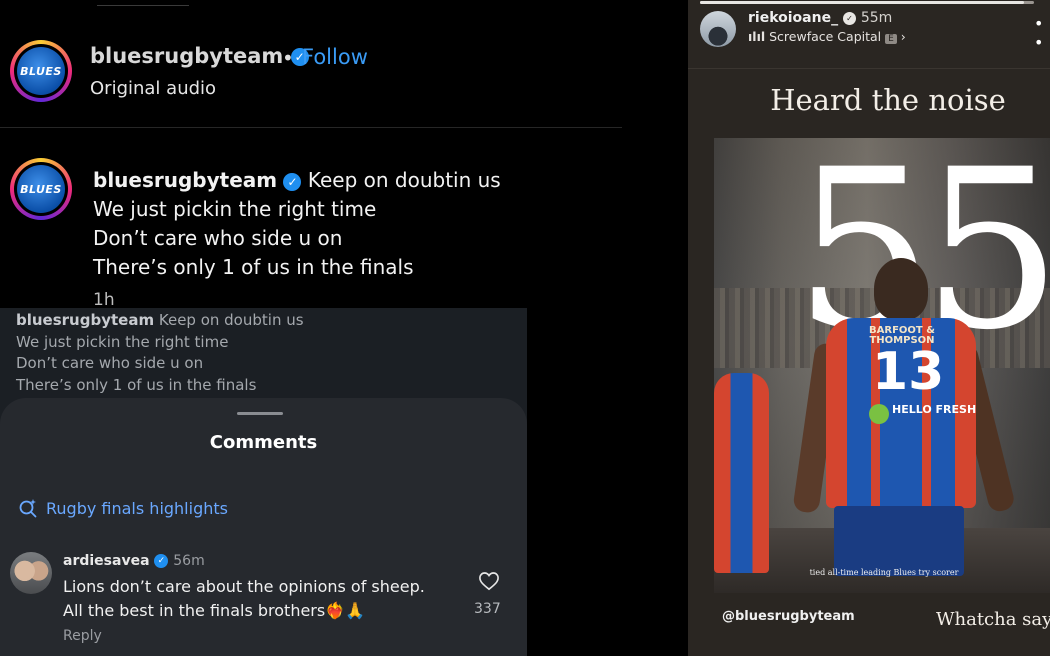 The height and width of the screenshot is (656, 1050). What do you see at coordinates (862, 2) in the screenshot?
I see `story-progress-fill` at bounding box center [862, 2].